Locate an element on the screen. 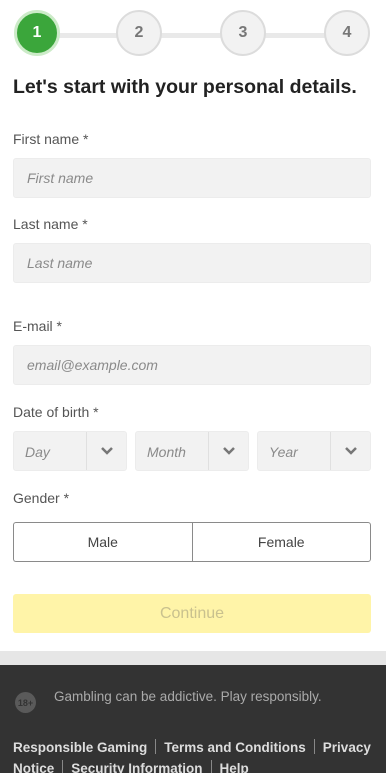  email-label: E-mail * is located at coordinates (38, 326).